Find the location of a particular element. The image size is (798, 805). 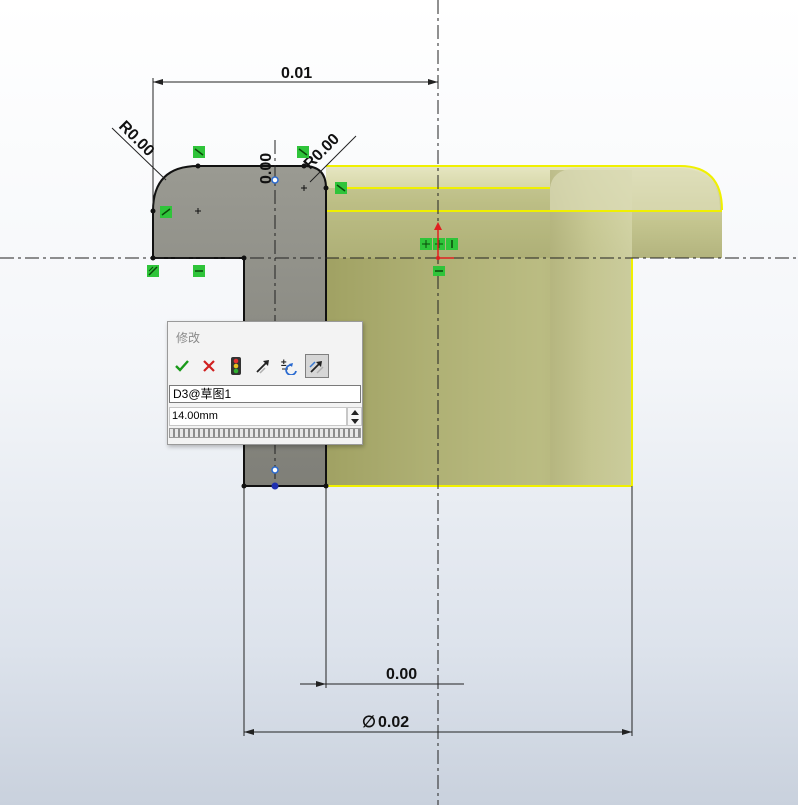

traffic-light-icon is located at coordinates (236, 366).